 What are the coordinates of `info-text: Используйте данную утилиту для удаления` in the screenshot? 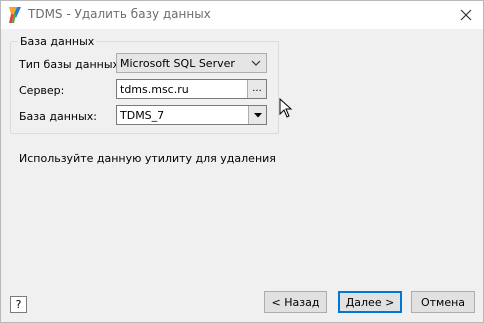 It's located at (147, 158).